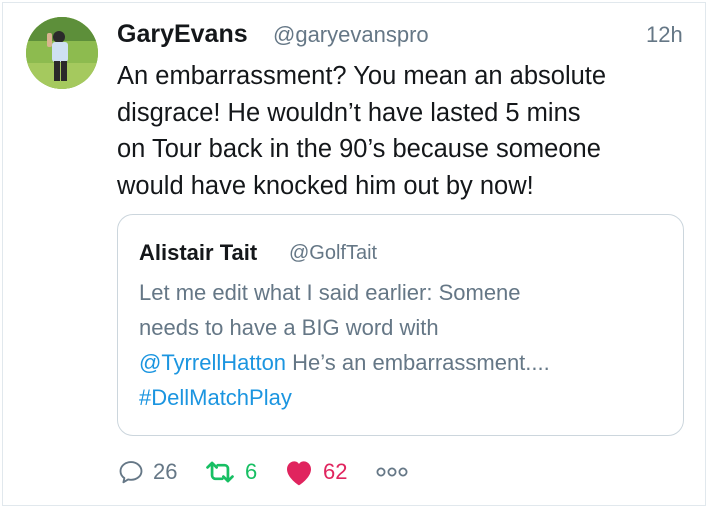 The image size is (712, 510). Describe the element at coordinates (325, 185) in the screenshot. I see `tweet-text-line: would have knocked him out by now!` at that location.